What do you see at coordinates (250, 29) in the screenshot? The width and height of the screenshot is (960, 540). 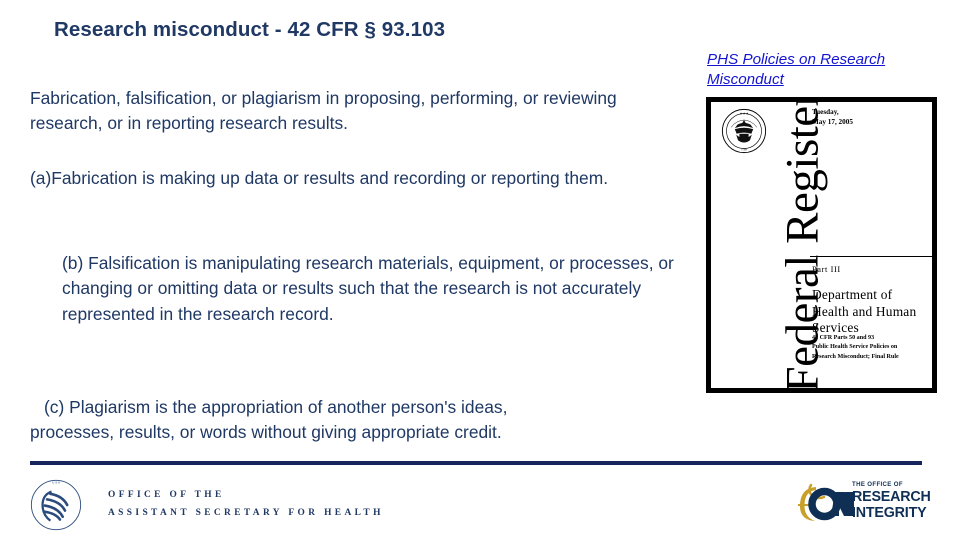 I see `page-title: Research misconduct - 42 CFR § 93.103` at bounding box center [250, 29].